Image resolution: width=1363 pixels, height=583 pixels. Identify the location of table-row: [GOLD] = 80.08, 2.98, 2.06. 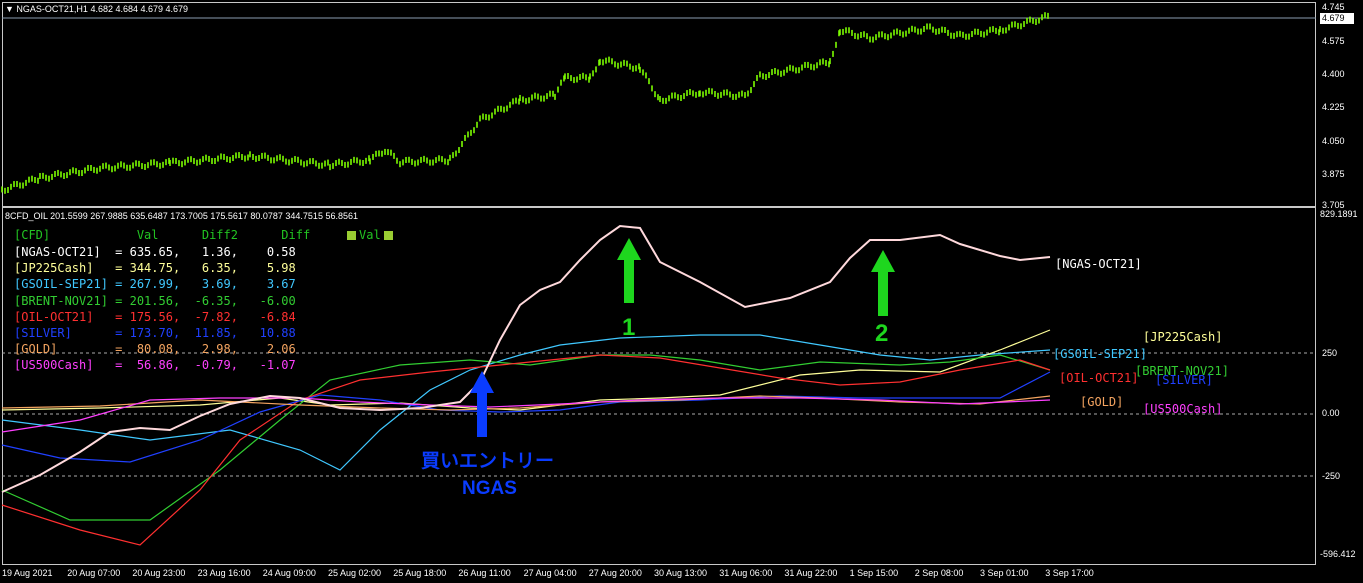
(155, 349).